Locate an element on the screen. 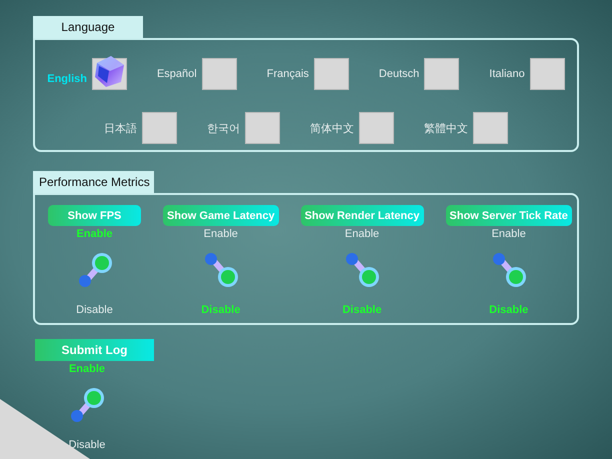 Image resolution: width=612 pixels, height=459 pixels. submit-log-button: Submit Log is located at coordinates (94, 350).